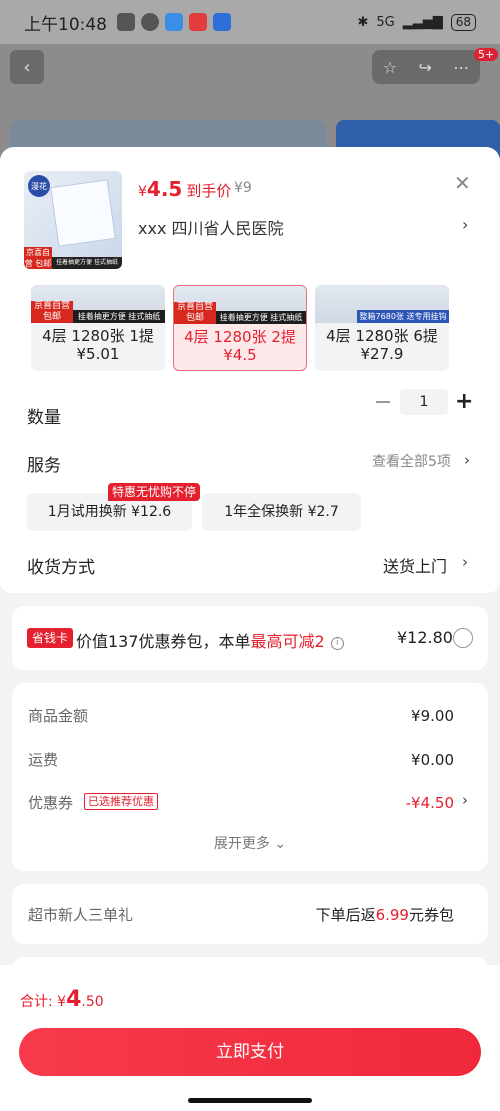 This screenshot has height=1111, width=500. What do you see at coordinates (403, 316) in the screenshot?
I see `variant-strip: 整箱7680张 送专用挂钩` at bounding box center [403, 316].